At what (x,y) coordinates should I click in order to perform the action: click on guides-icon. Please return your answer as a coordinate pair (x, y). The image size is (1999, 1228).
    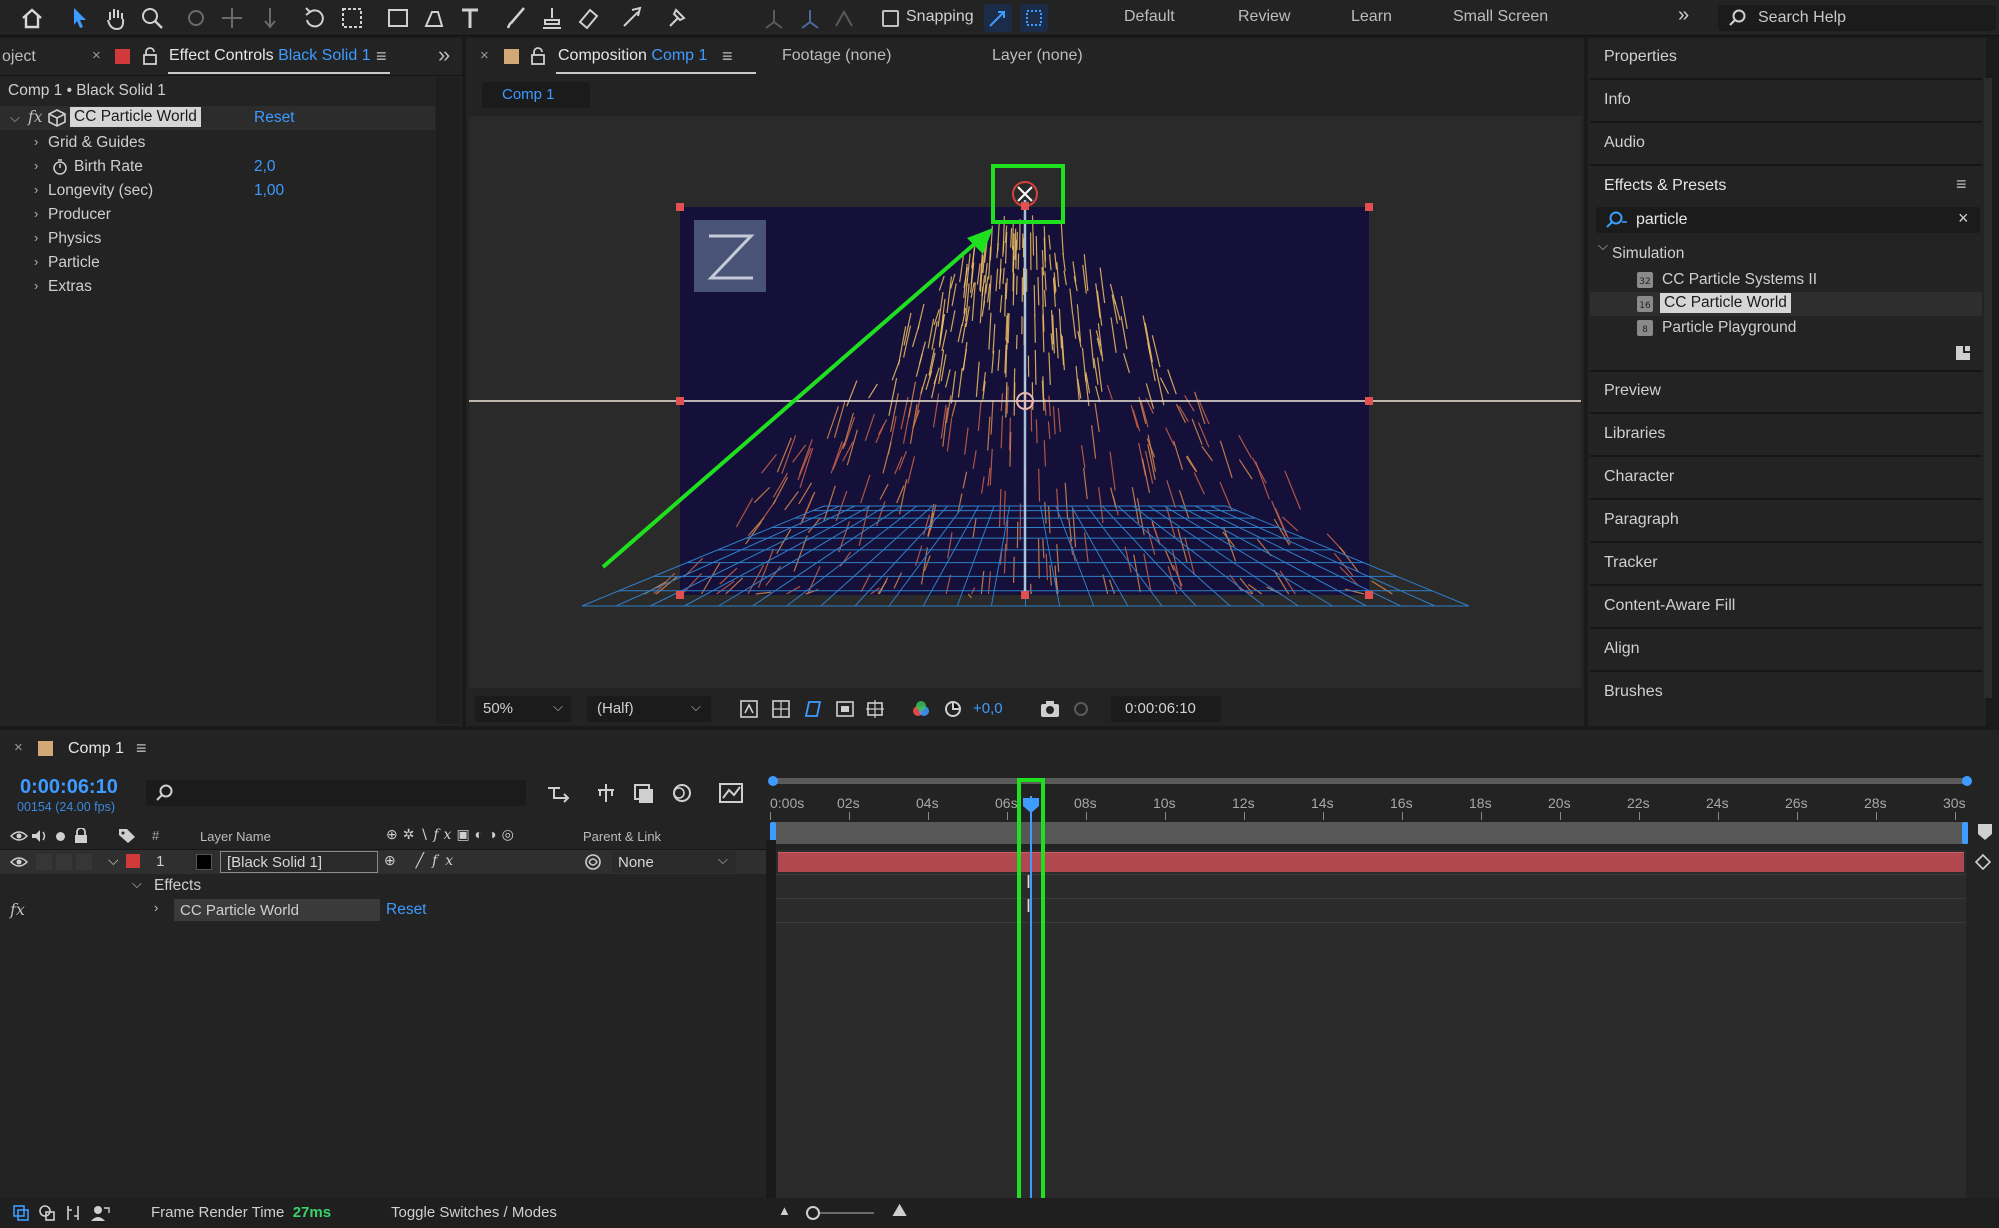
    Looking at the image, I should click on (875, 709).